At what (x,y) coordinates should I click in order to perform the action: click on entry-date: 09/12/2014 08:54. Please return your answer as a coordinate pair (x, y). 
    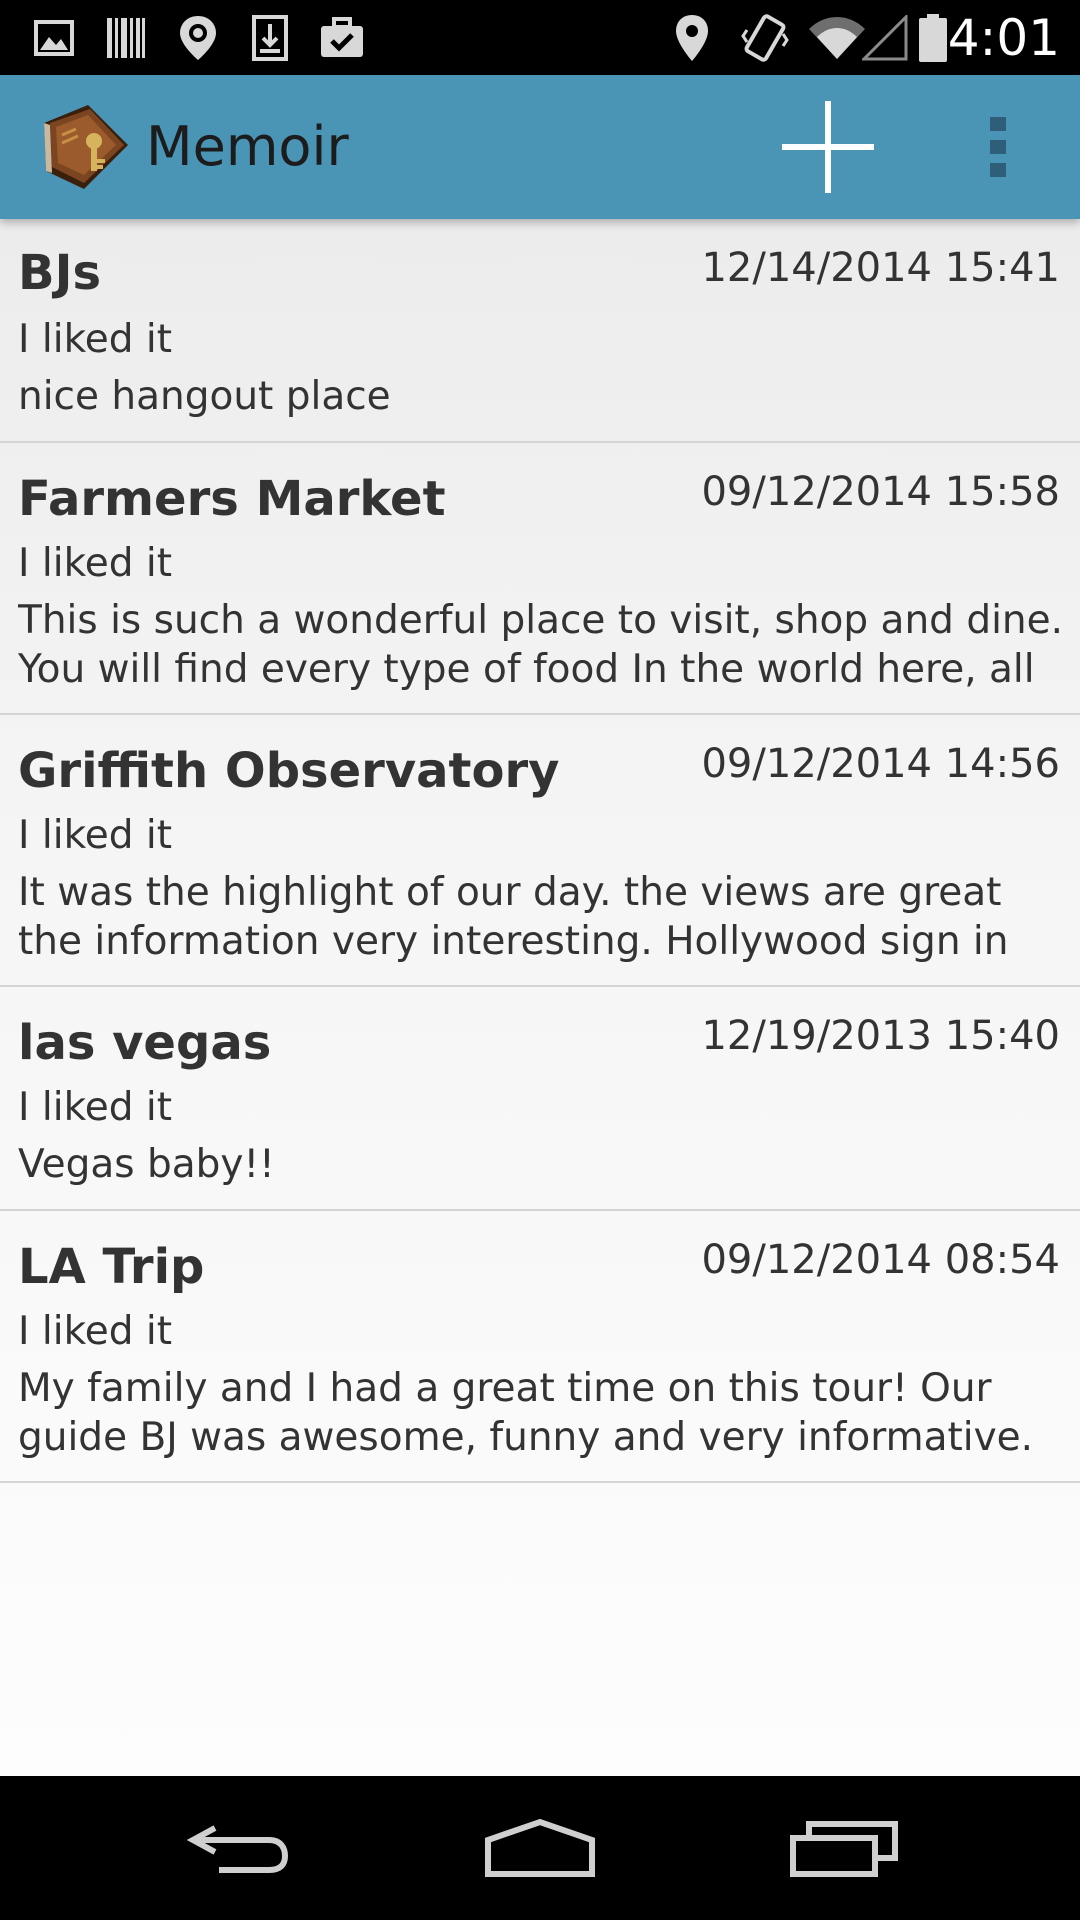
    Looking at the image, I should click on (880, 1260).